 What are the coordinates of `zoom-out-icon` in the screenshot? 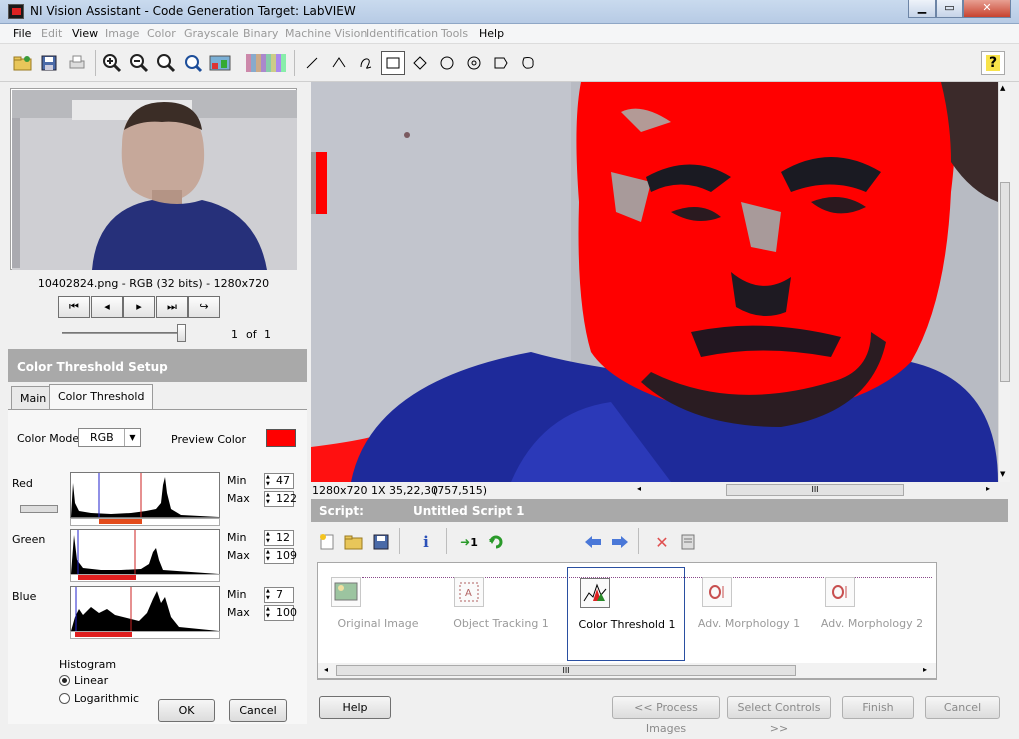 It's located at (139, 63).